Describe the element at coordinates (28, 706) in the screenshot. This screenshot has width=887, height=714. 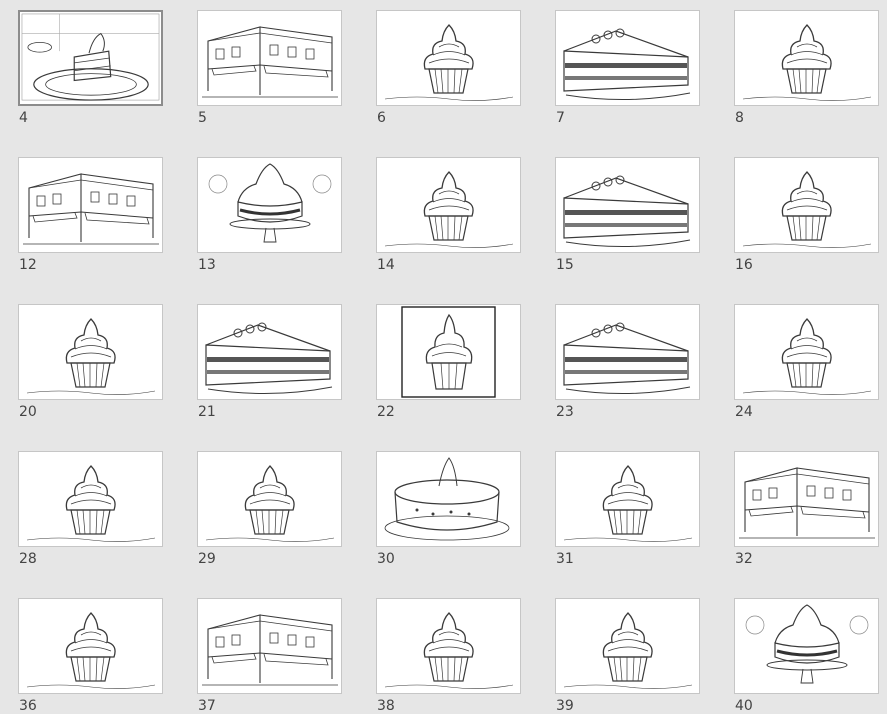
I see `slide-number: 36` at that location.